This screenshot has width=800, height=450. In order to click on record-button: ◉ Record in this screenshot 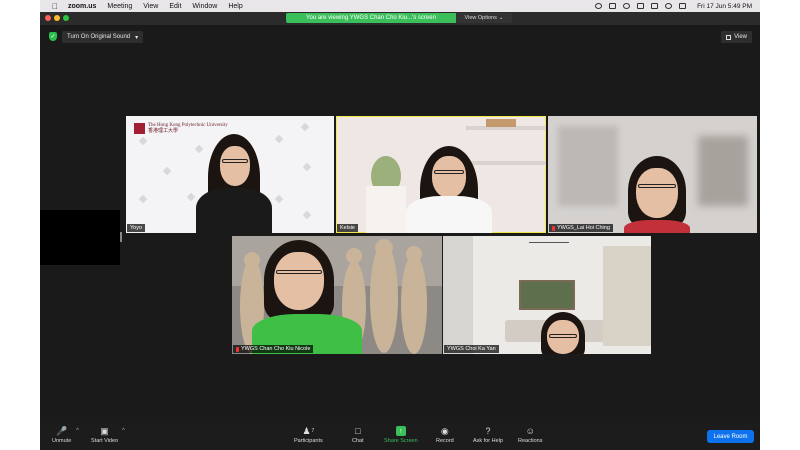, I will do `click(445, 435)`.